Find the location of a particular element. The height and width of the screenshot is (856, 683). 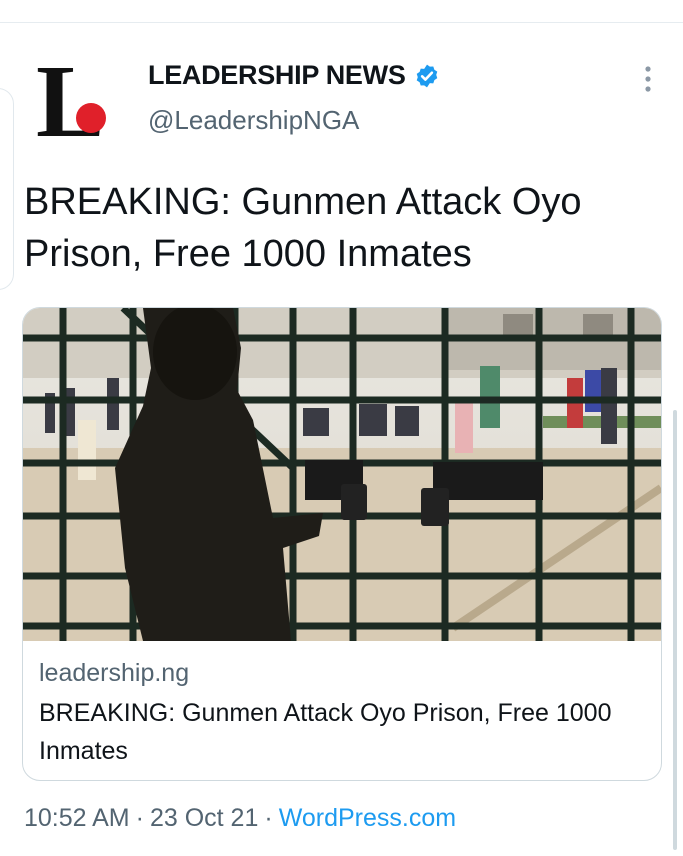

tweet-date: 23 Oct 21 is located at coordinates (204, 818).